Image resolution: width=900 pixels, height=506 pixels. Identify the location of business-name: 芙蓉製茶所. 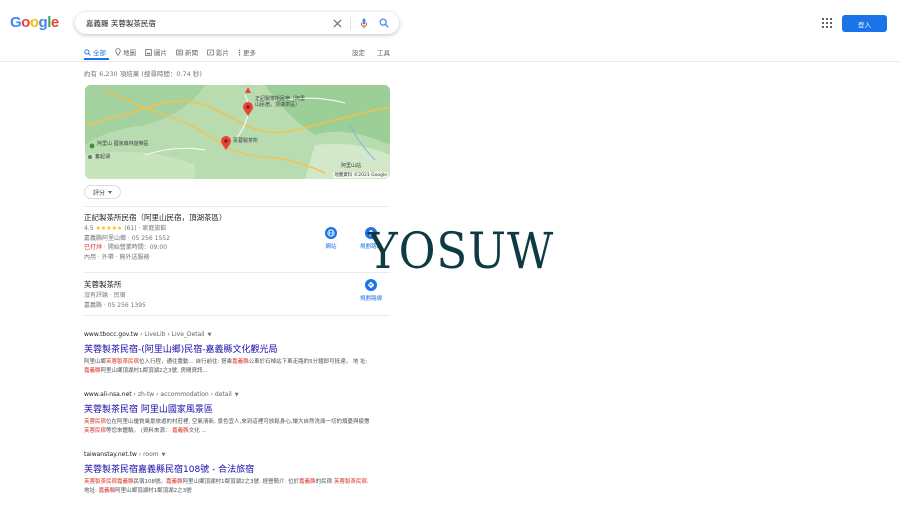
(115, 285).